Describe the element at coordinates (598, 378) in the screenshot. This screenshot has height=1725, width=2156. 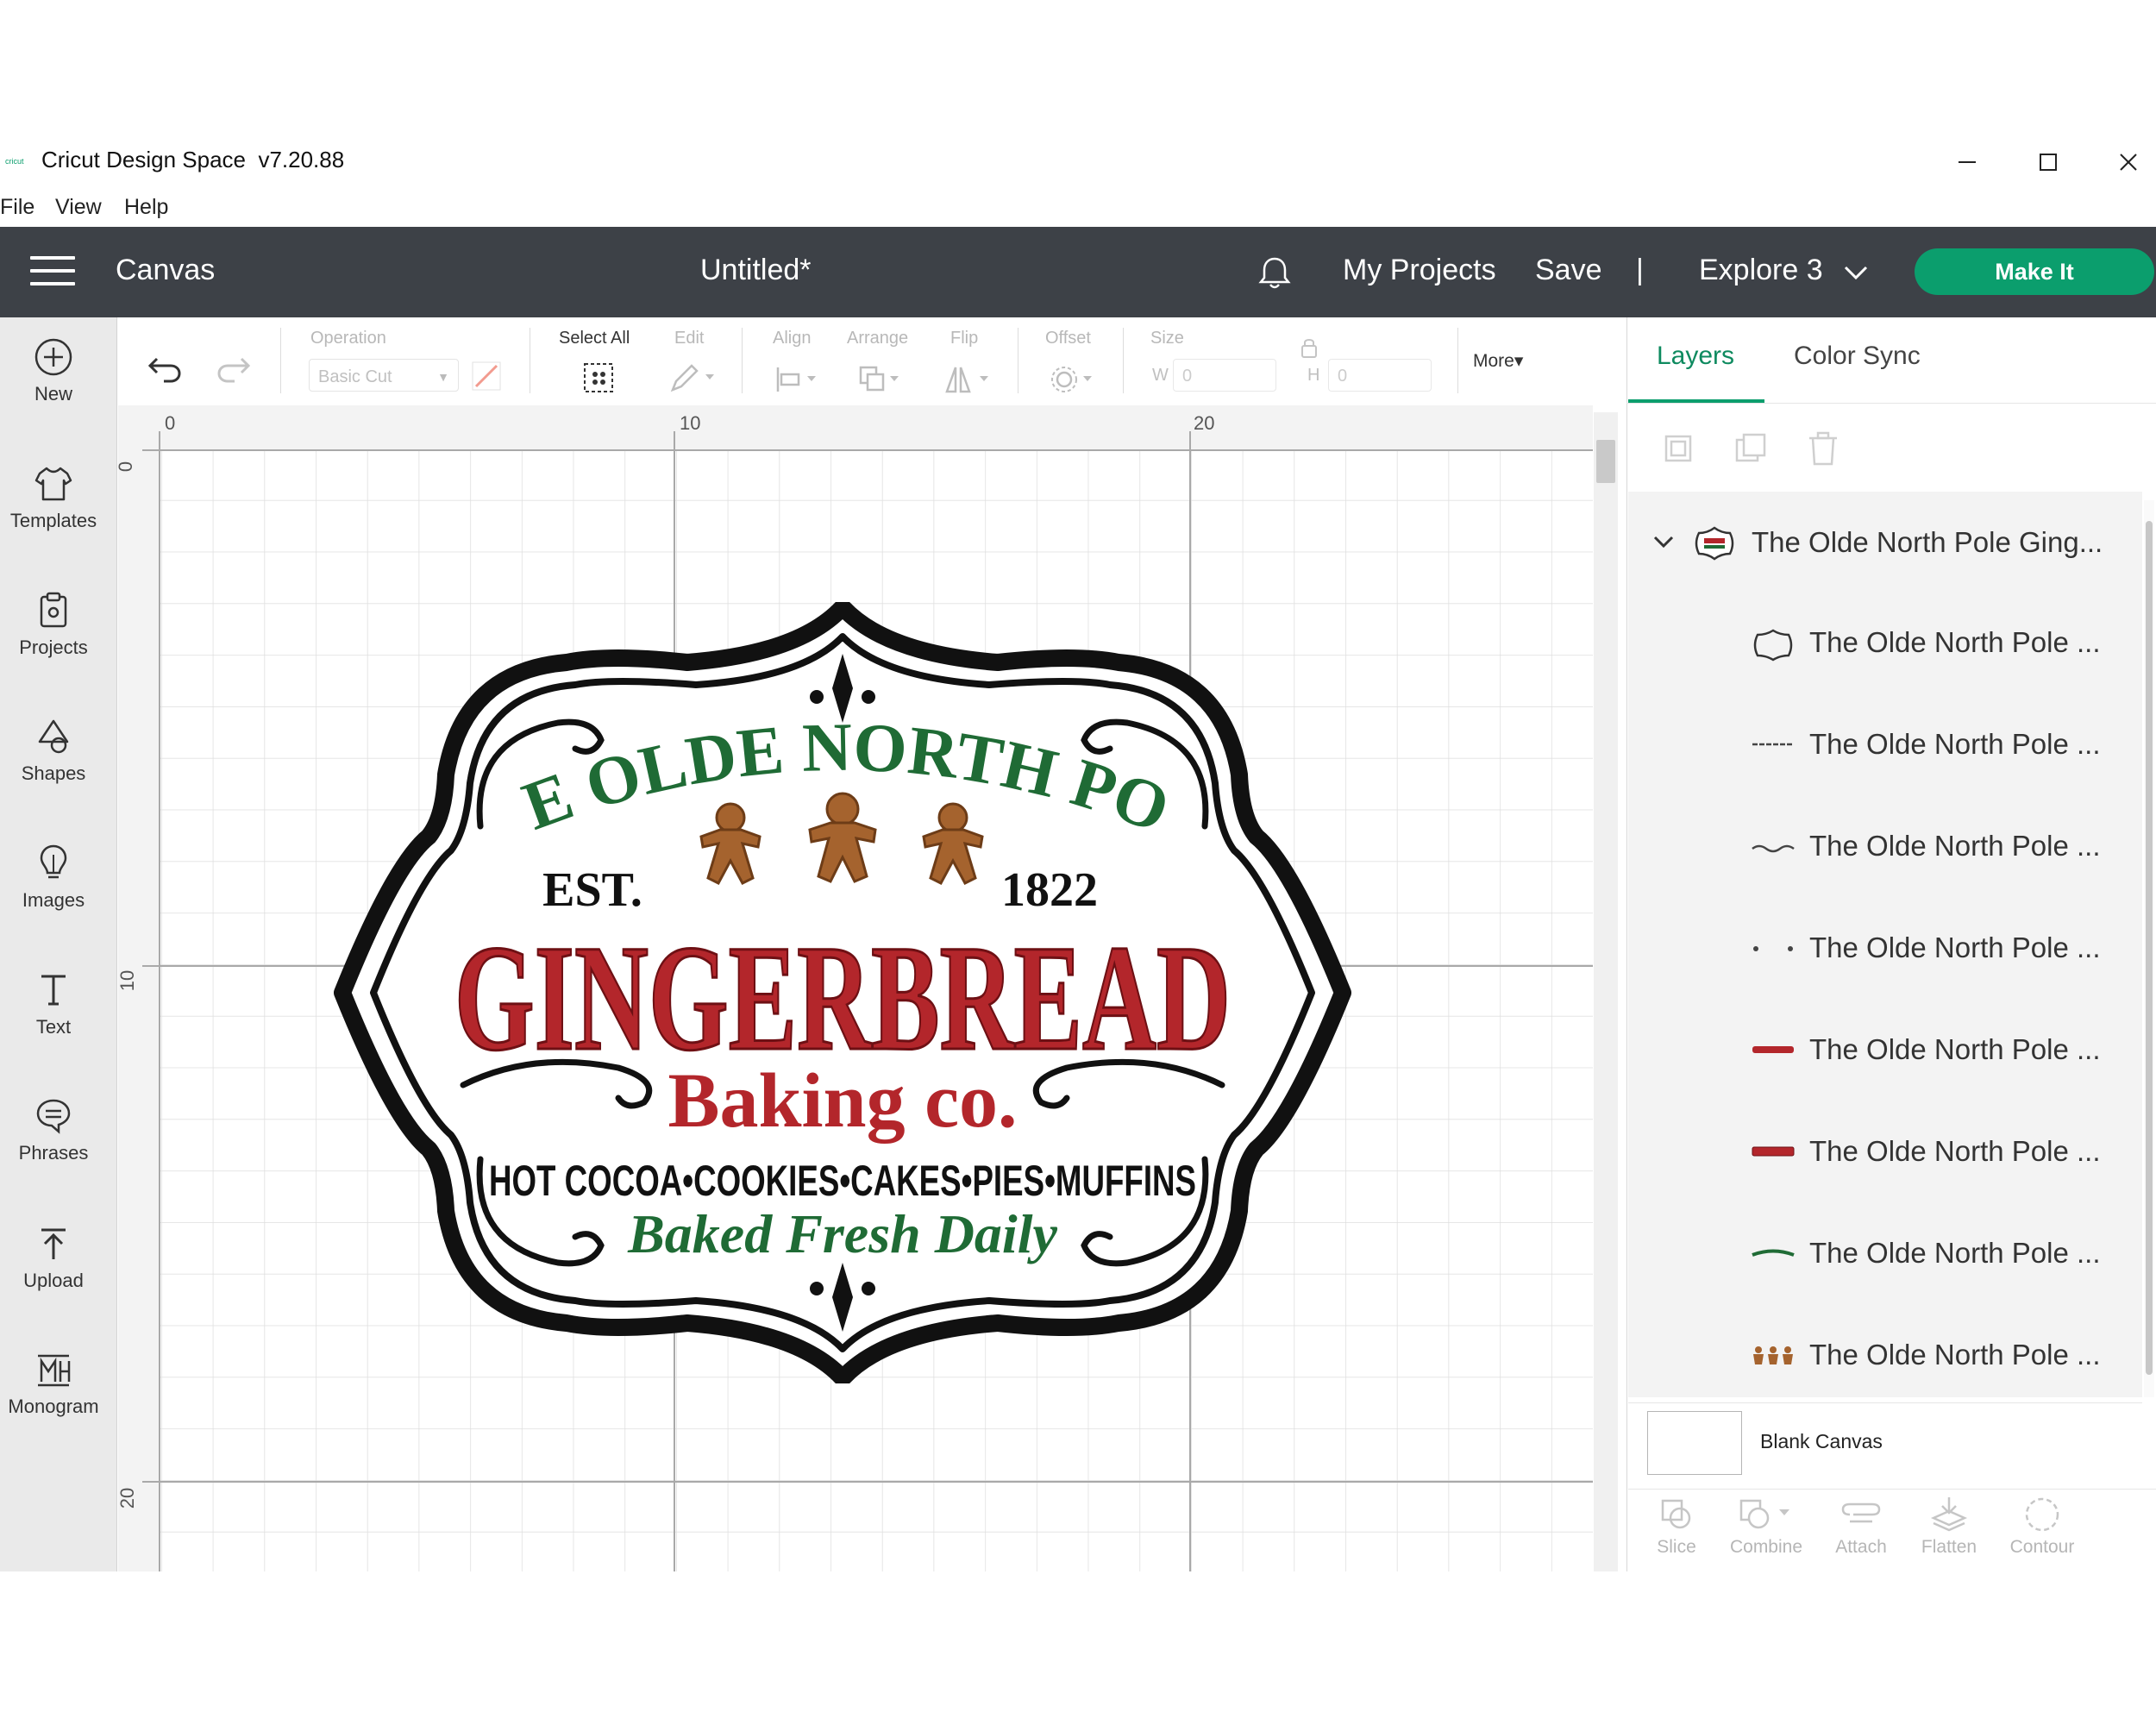
I see `select-all-icon` at that location.